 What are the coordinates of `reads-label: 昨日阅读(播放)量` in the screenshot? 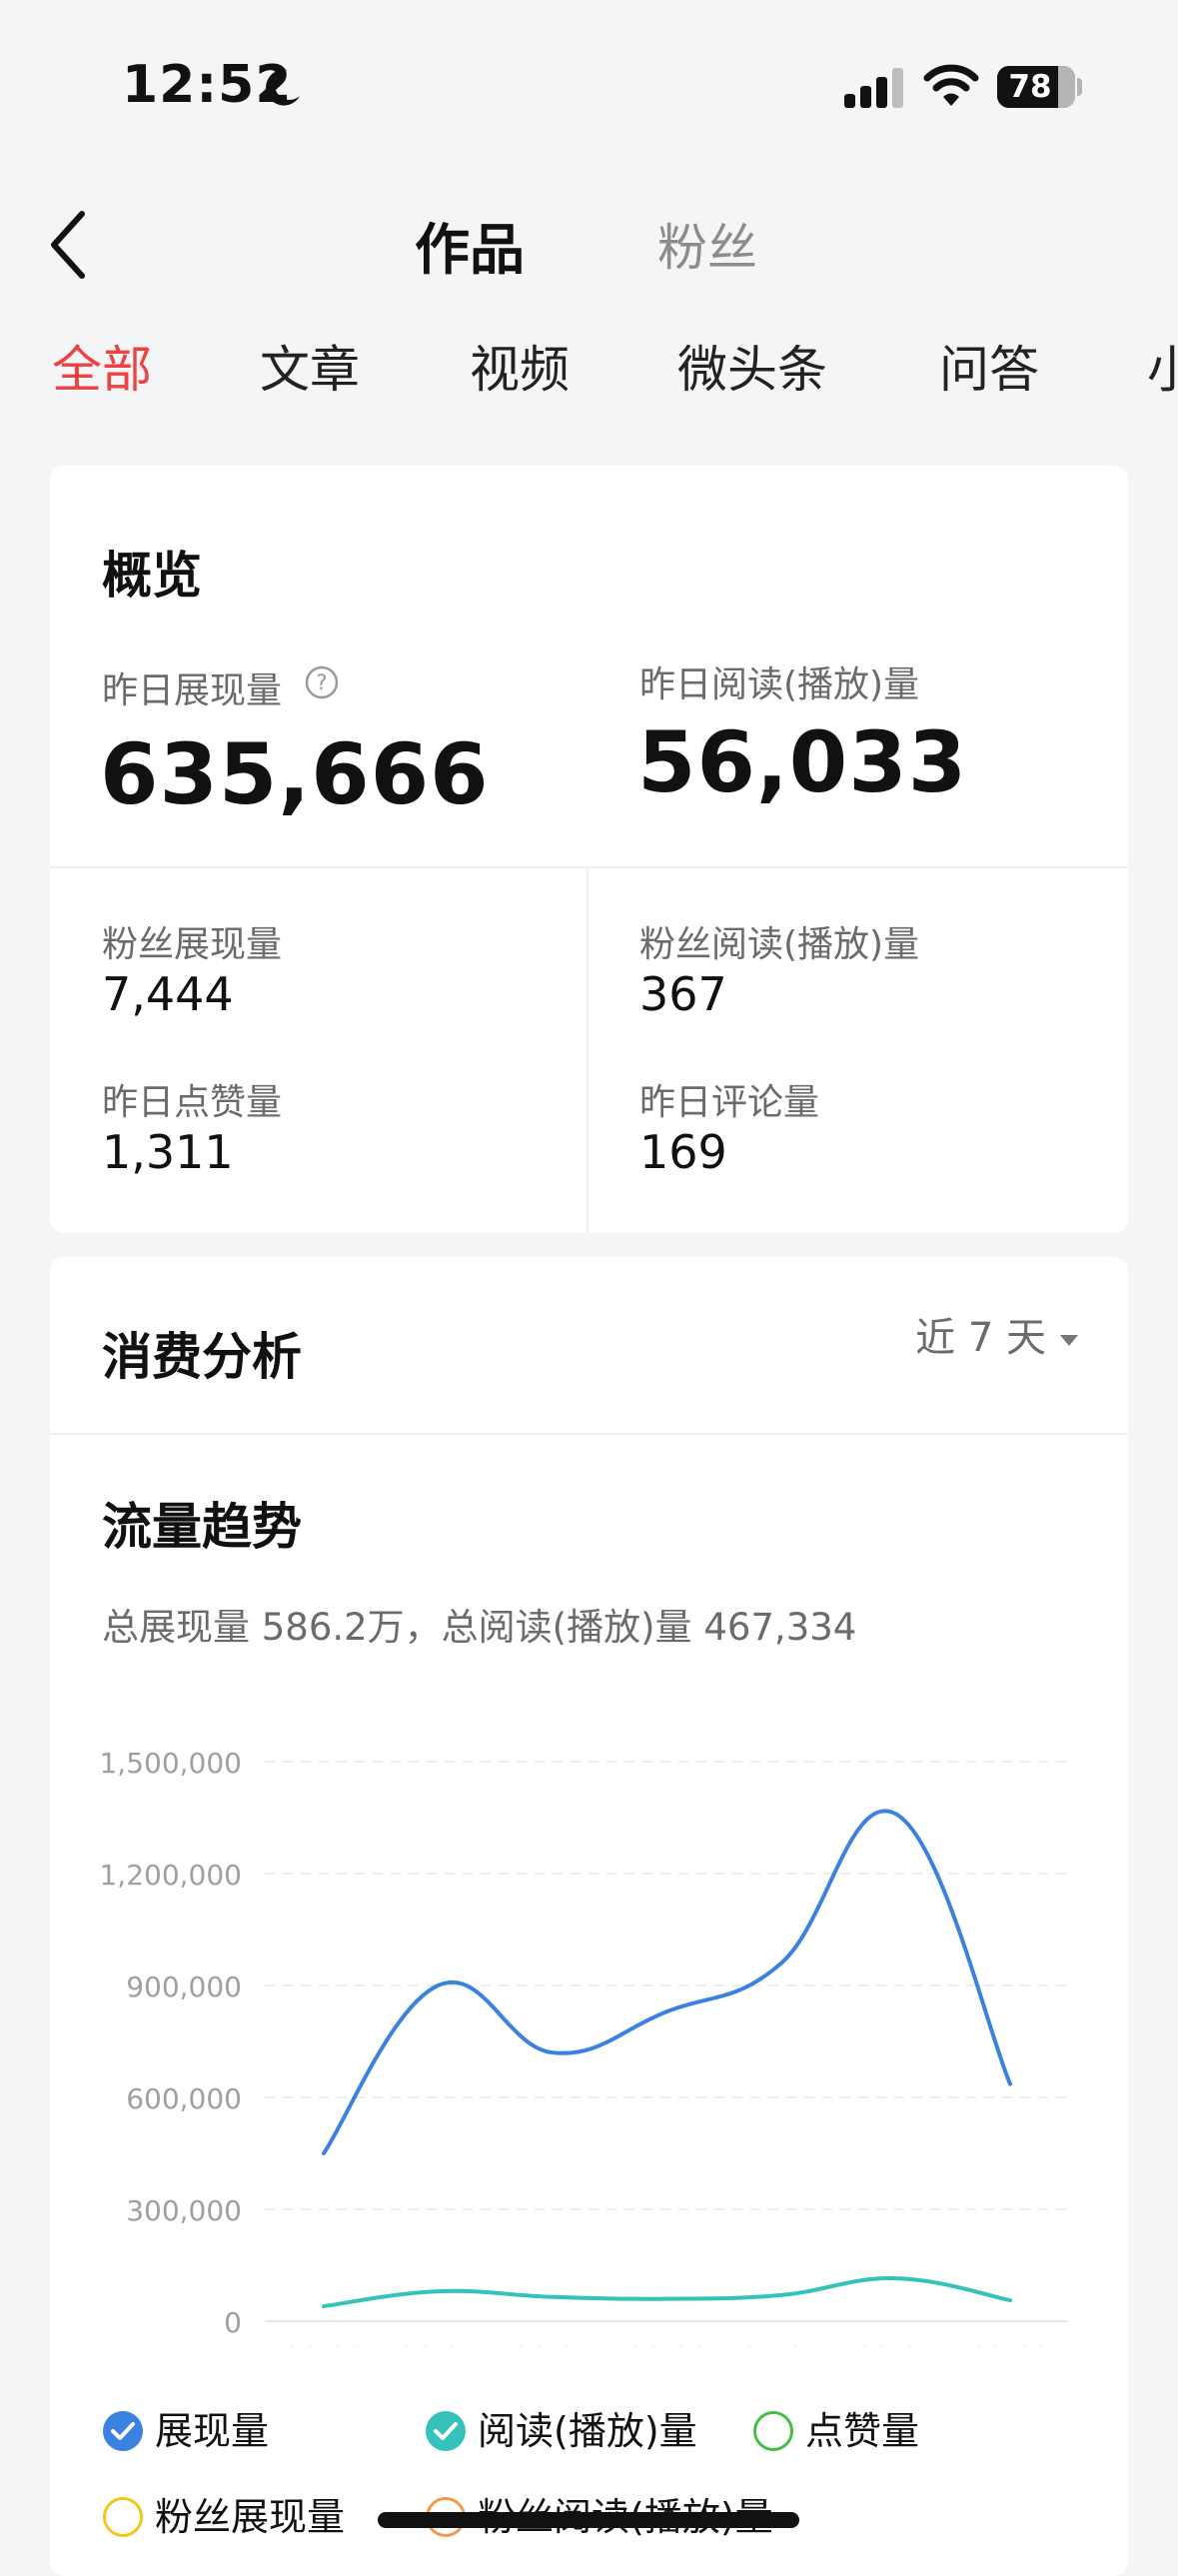 It's located at (779, 684).